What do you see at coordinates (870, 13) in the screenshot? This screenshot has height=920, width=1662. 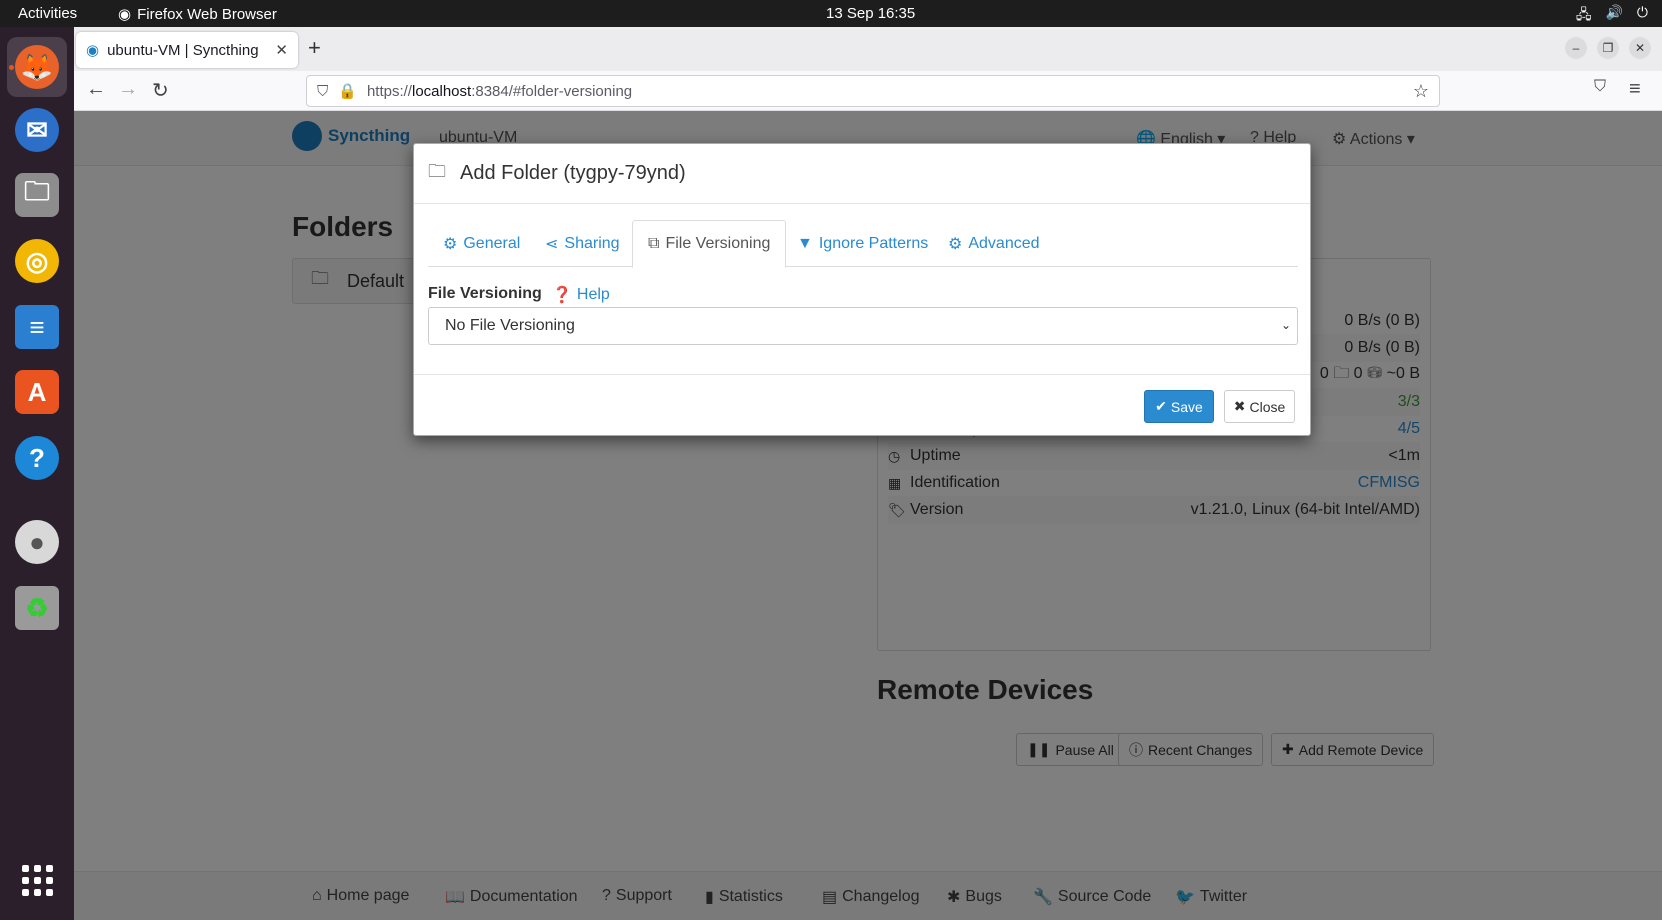 I see `clock: 13 Sep 16:35` at bounding box center [870, 13].